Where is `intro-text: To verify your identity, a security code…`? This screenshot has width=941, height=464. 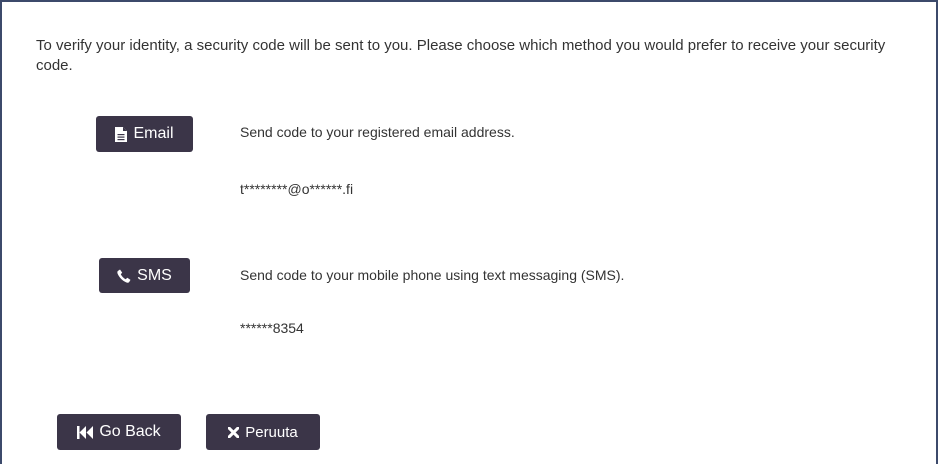 intro-text: To verify your identity, a security code… is located at coordinates (461, 55).